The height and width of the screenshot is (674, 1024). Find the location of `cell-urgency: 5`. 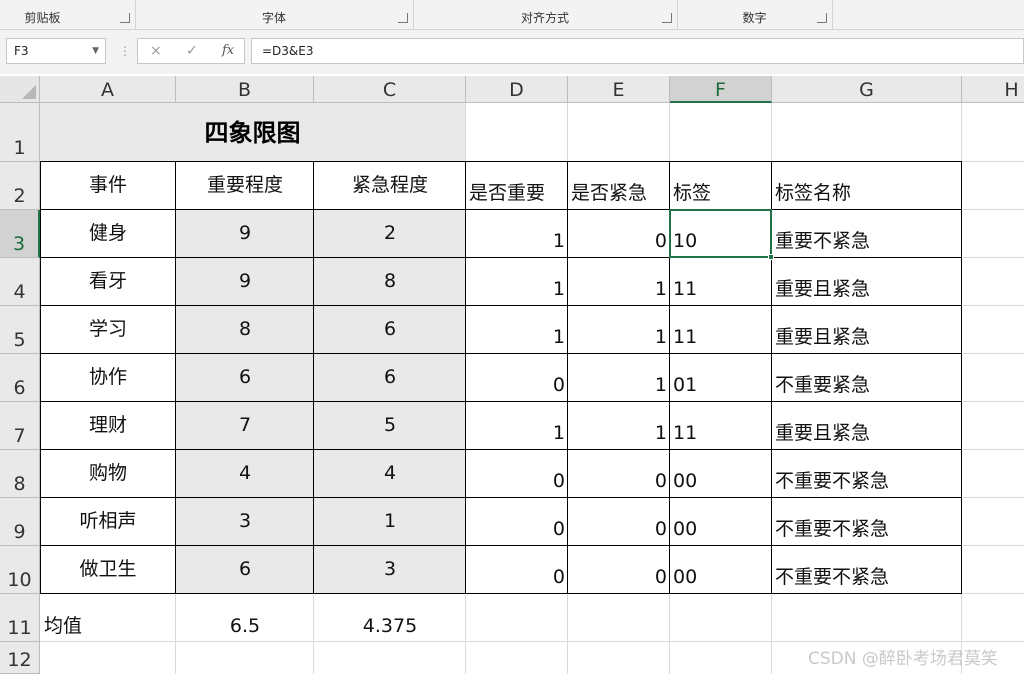

cell-urgency: 5 is located at coordinates (390, 426).